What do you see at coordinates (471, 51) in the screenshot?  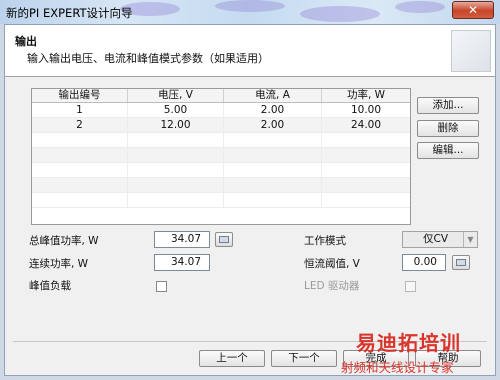 I see `header-graphic` at bounding box center [471, 51].